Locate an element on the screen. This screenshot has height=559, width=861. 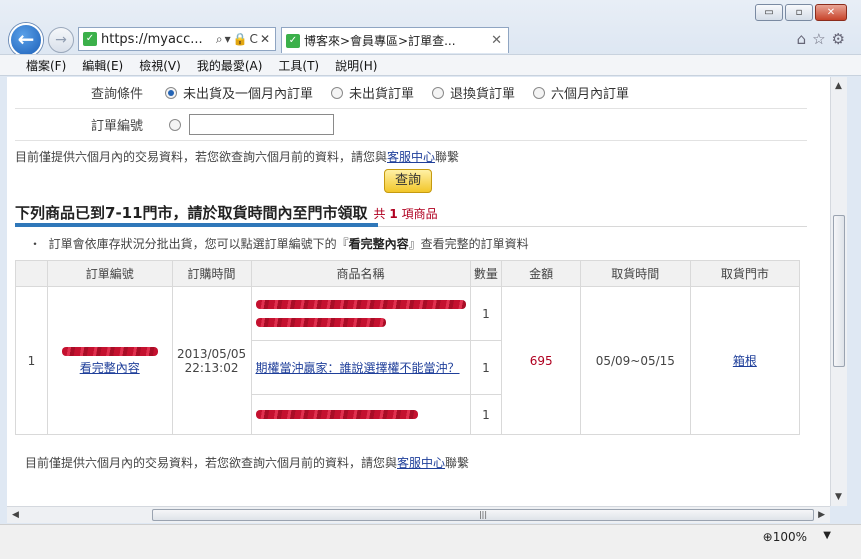
horizontal-scrollbar: ◀ ||| ▶ is located at coordinates (418, 514).